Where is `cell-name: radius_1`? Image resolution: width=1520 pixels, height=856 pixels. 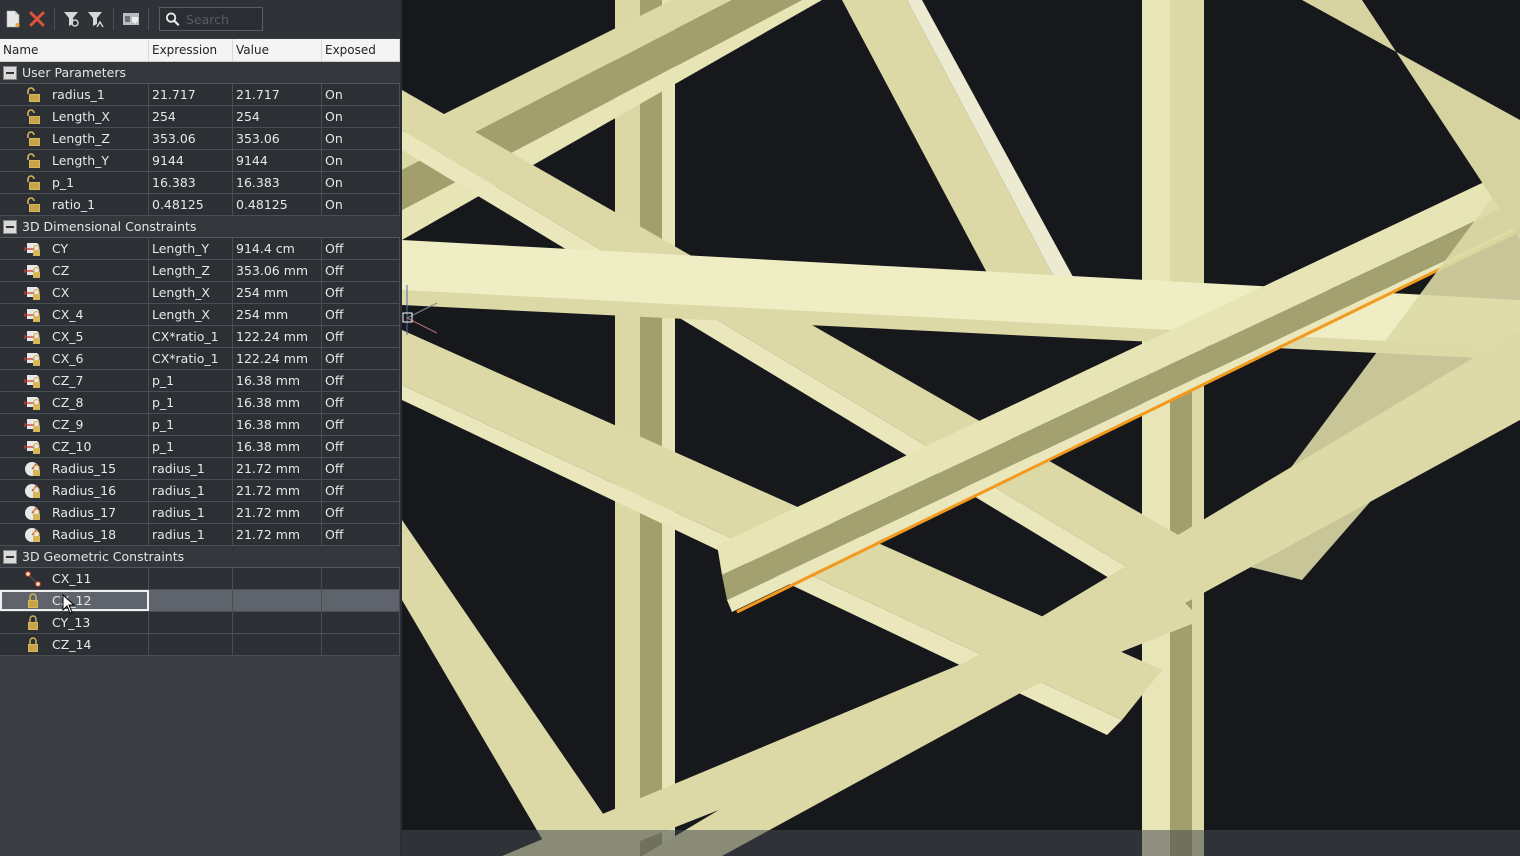
cell-name: radius_1 is located at coordinates (74, 94).